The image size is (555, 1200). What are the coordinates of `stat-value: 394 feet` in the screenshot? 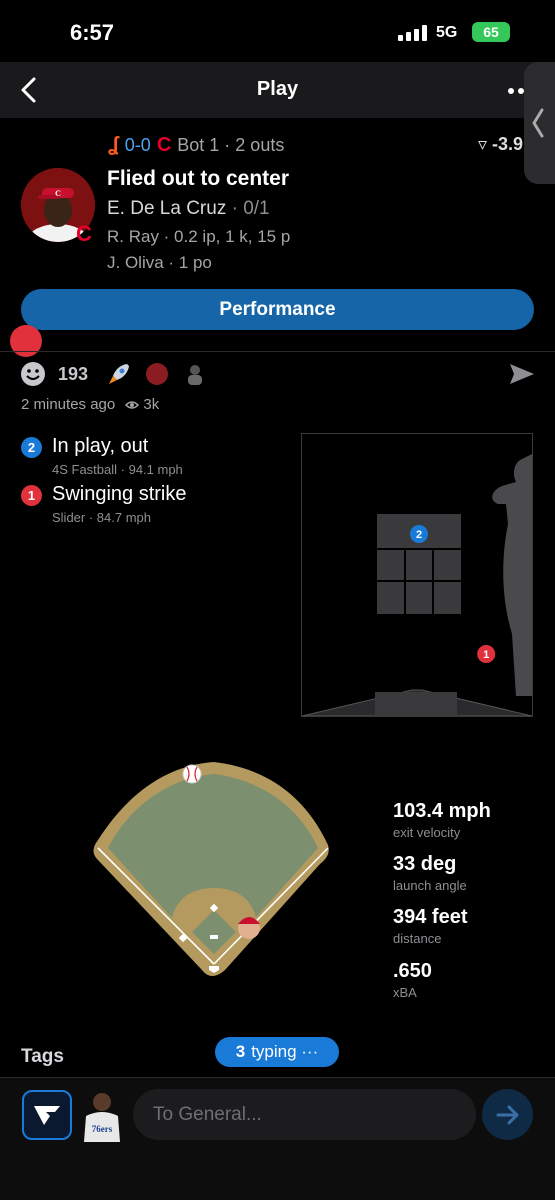 It's located at (430, 917).